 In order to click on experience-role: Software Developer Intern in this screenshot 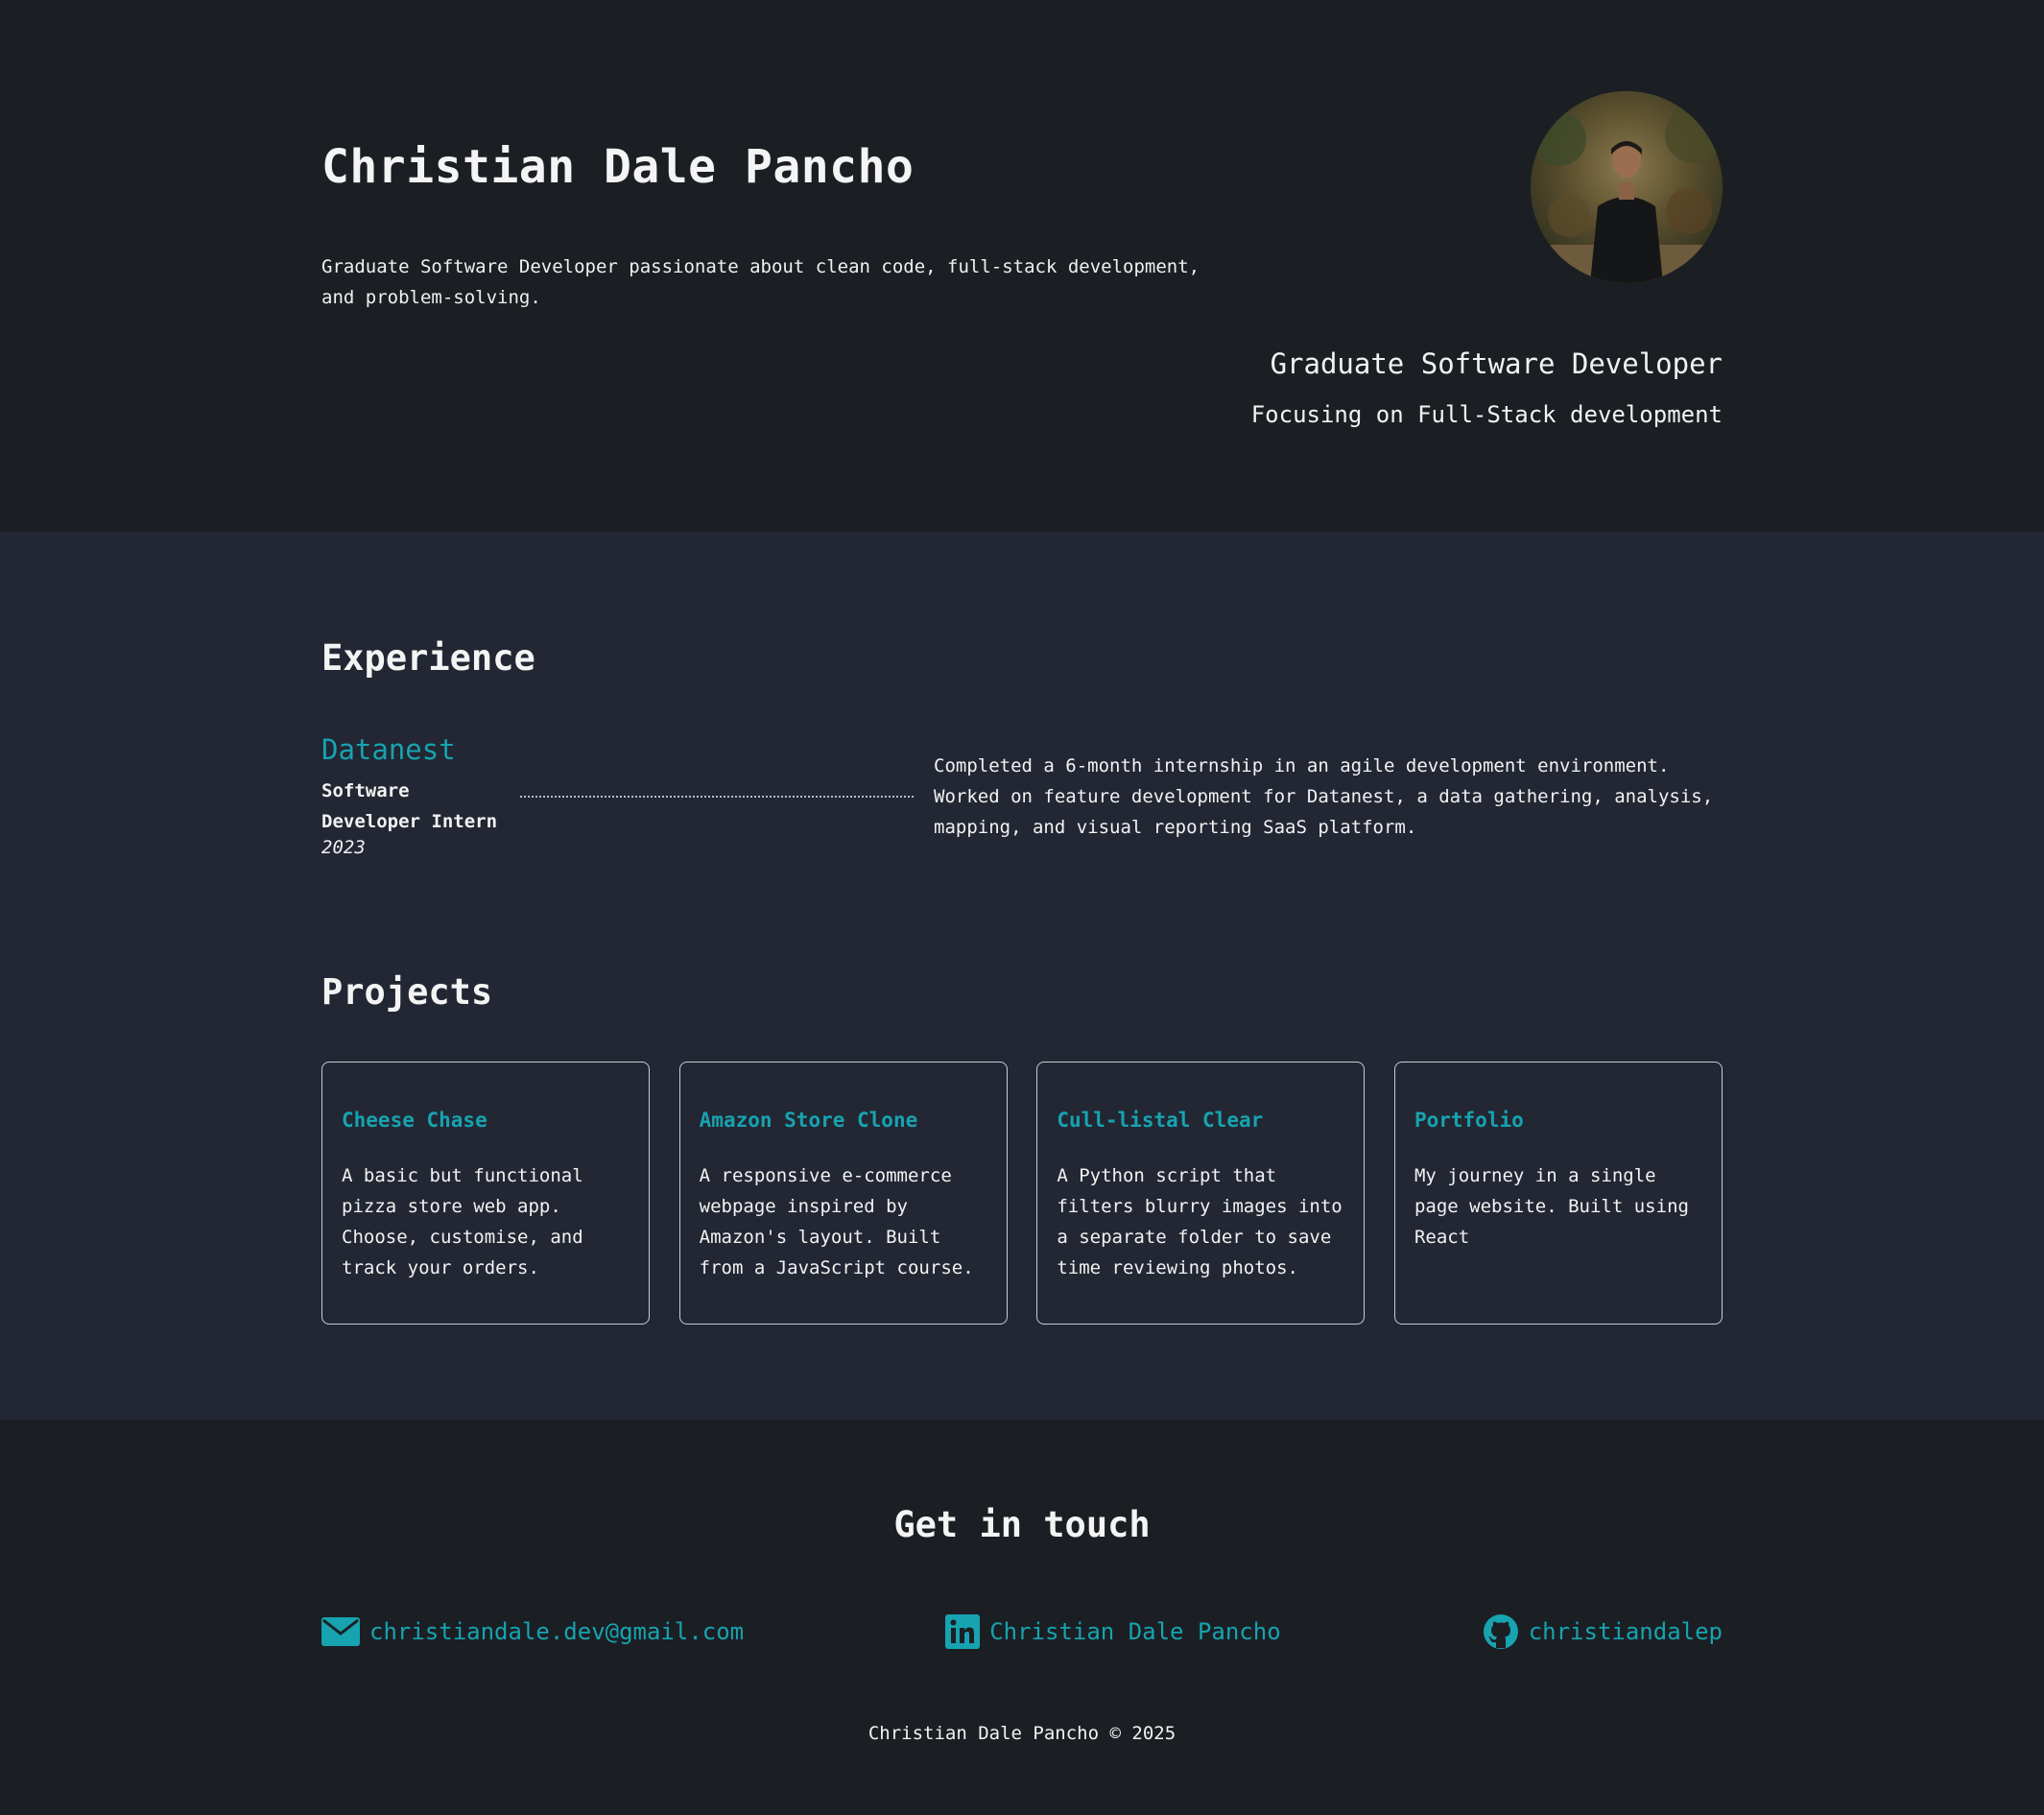, I will do `click(409, 806)`.